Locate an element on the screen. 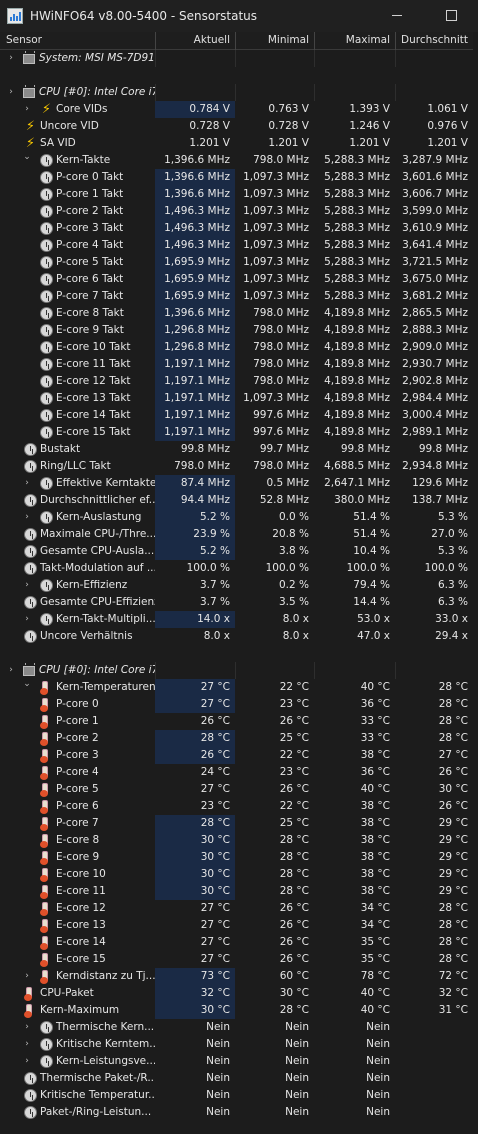  sensor-row: › Thermische Kern... Nein Nein Nein is located at coordinates (239, 1027).